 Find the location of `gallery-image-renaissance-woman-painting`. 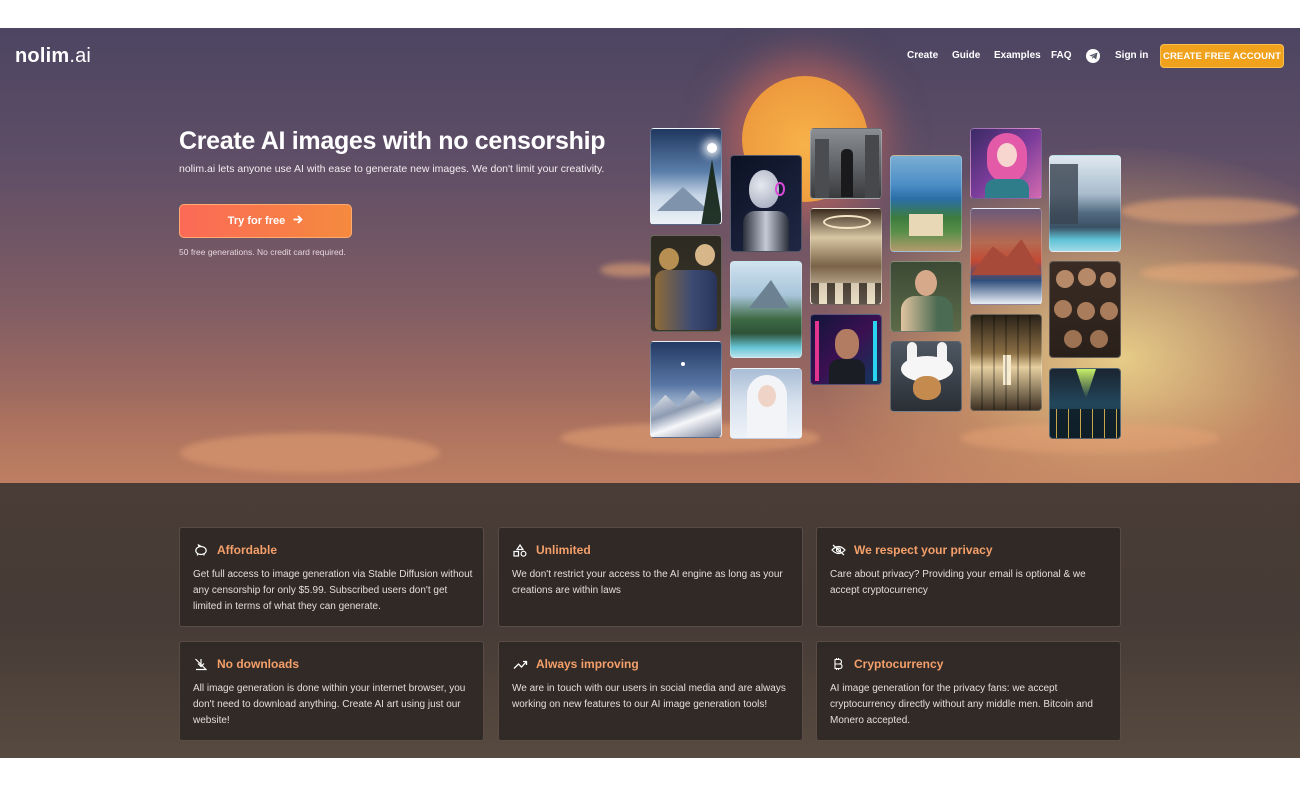

gallery-image-renaissance-woman-painting is located at coordinates (926, 296).